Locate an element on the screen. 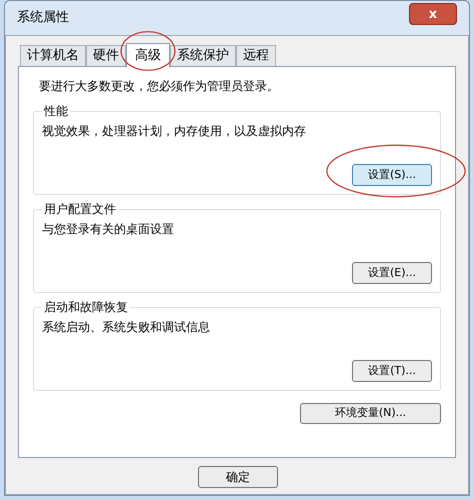 This screenshot has height=500, width=474. close-button: x is located at coordinates (433, 14).